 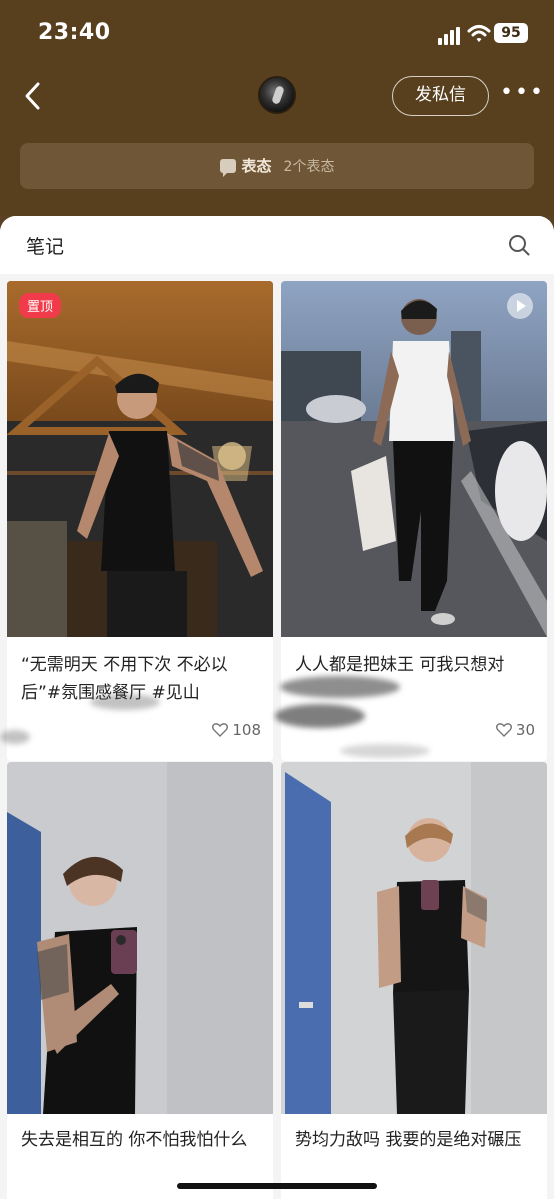 I want to click on battery-indicator: 95, so click(x=511, y=33).